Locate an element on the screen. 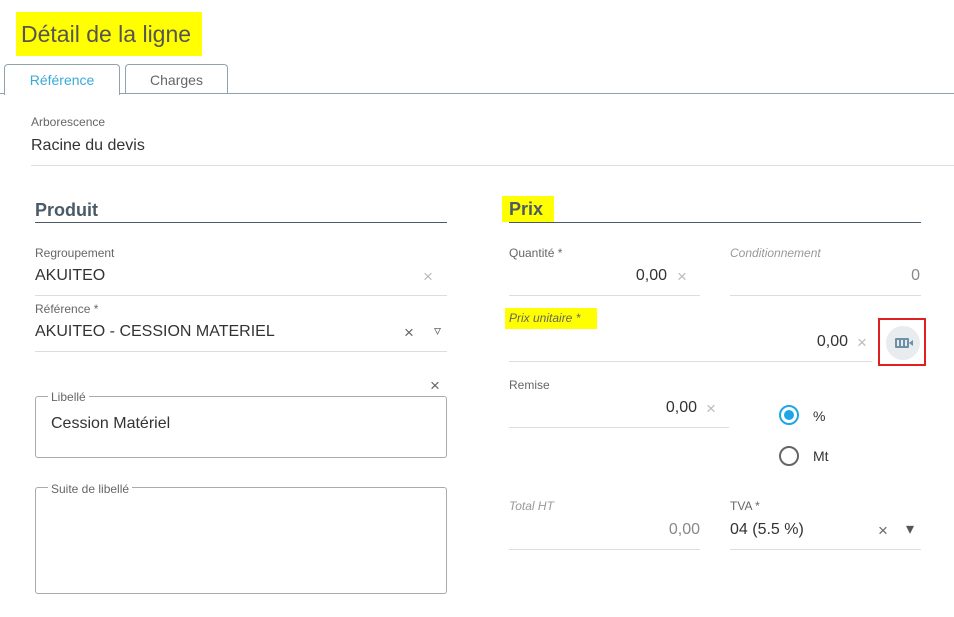 The image size is (954, 617). remise-clear-icon: × is located at coordinates (711, 408).